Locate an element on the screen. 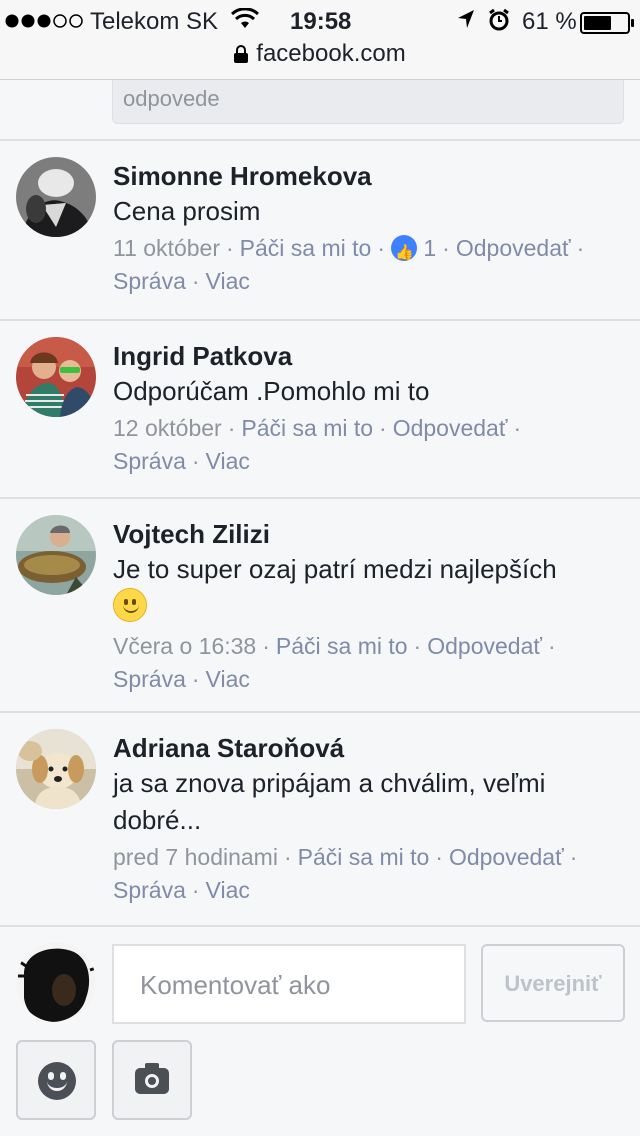  camera-icon is located at coordinates (152, 1078).